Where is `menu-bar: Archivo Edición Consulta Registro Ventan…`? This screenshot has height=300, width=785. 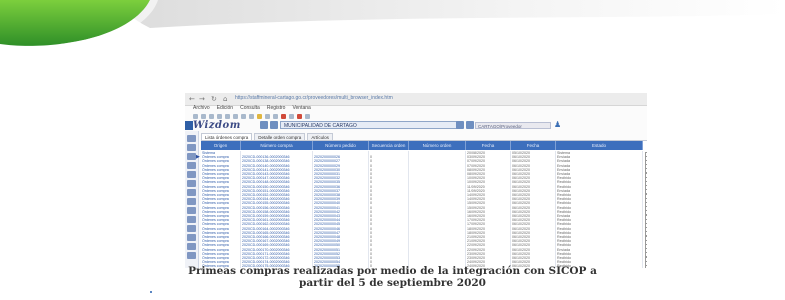 menu-bar: Archivo Edición Consulta Registro Ventan… is located at coordinates (416, 108).